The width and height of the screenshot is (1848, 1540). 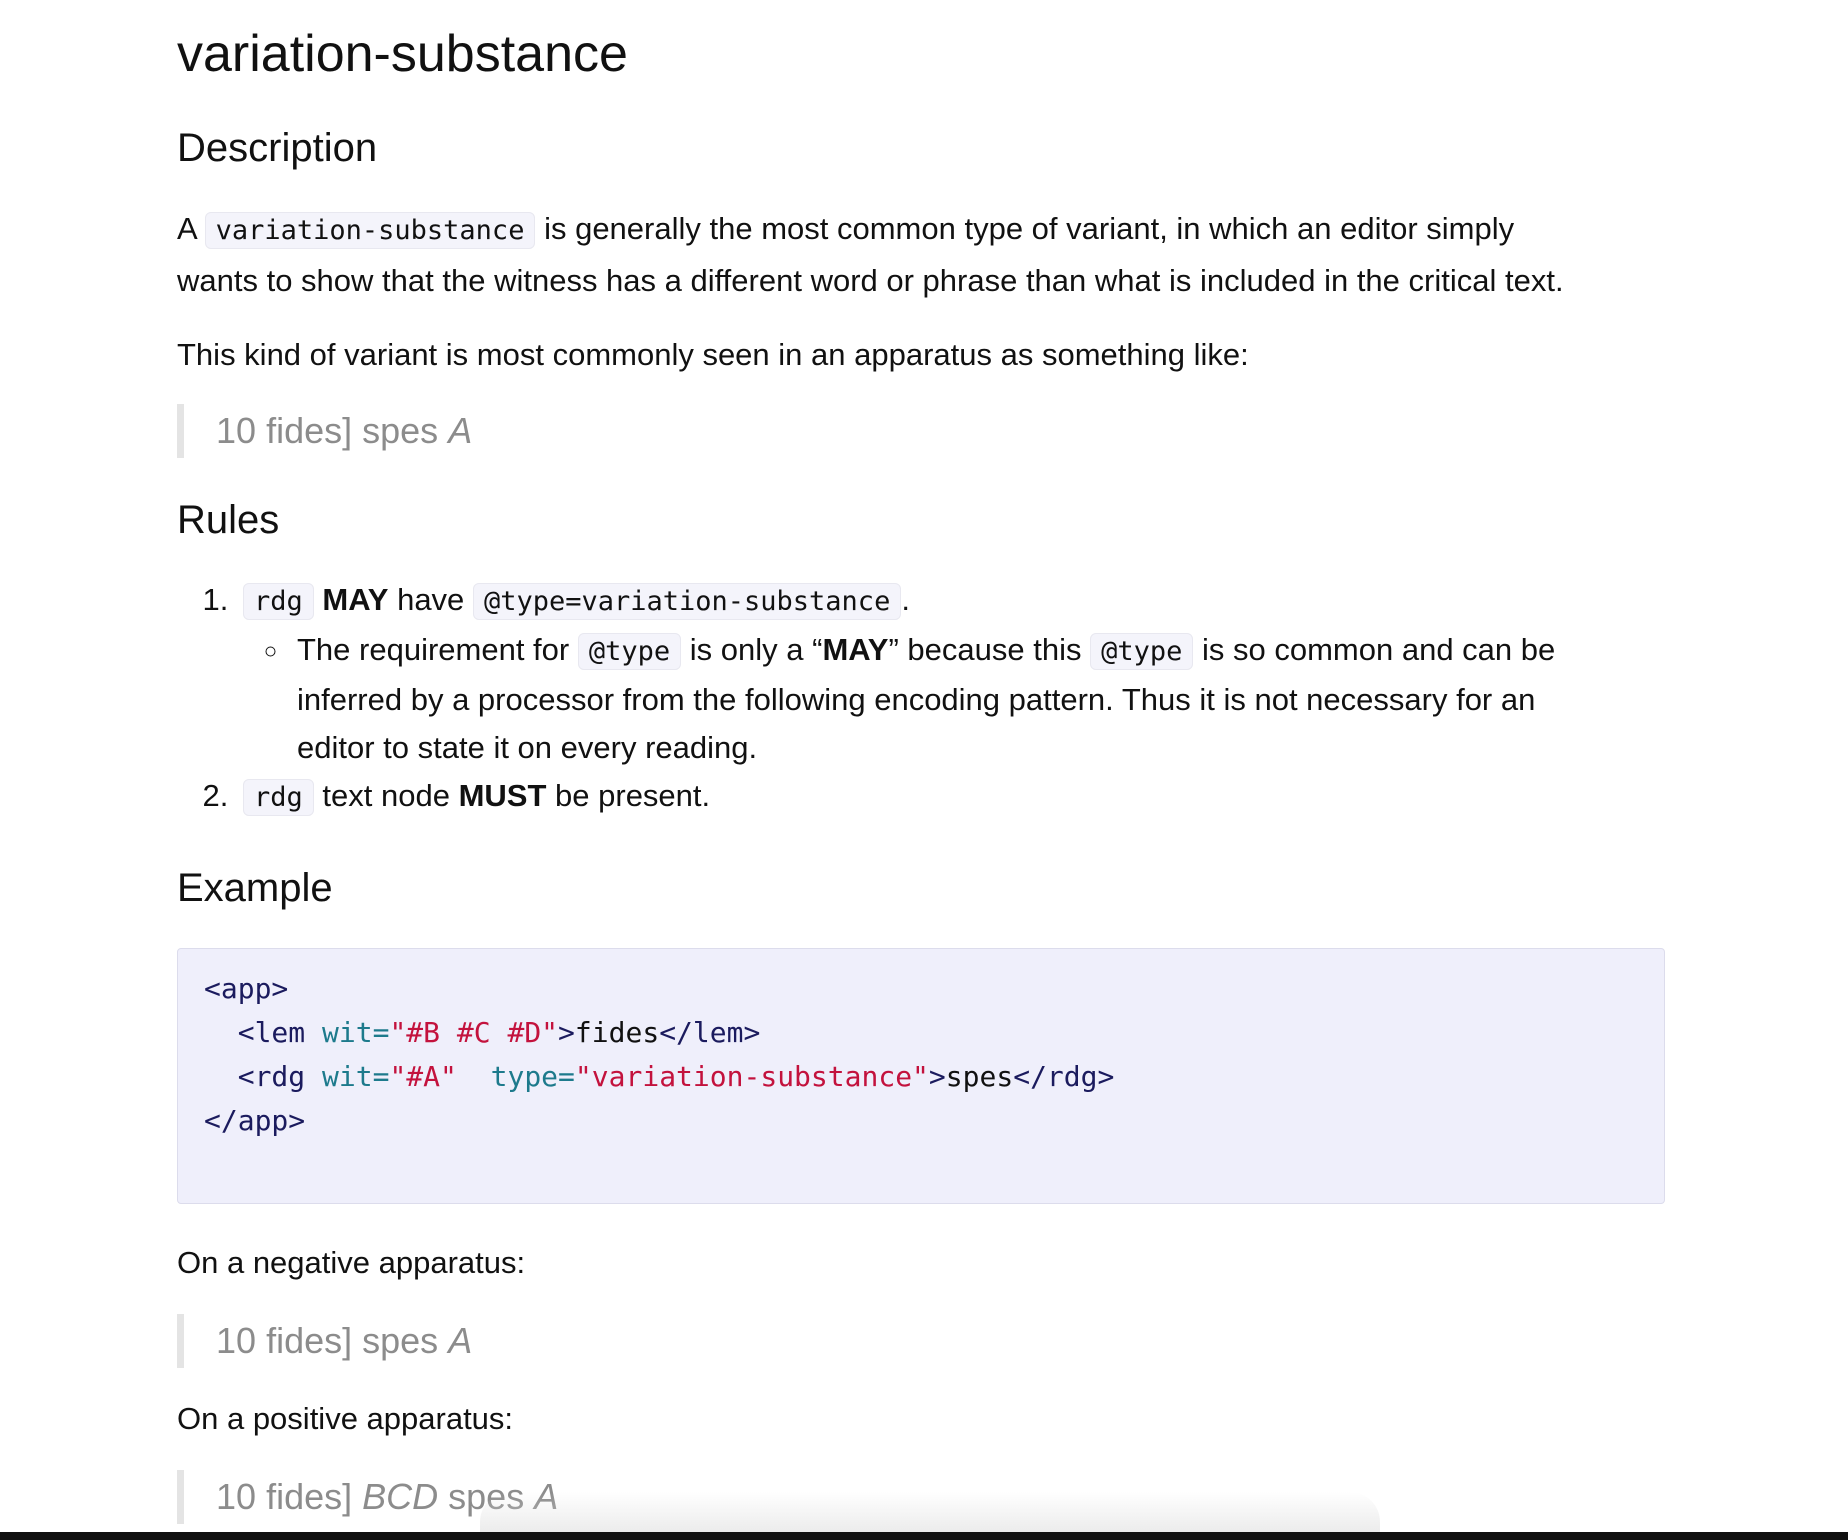 I want to click on quote-line-number: 10, so click(x=236, y=430).